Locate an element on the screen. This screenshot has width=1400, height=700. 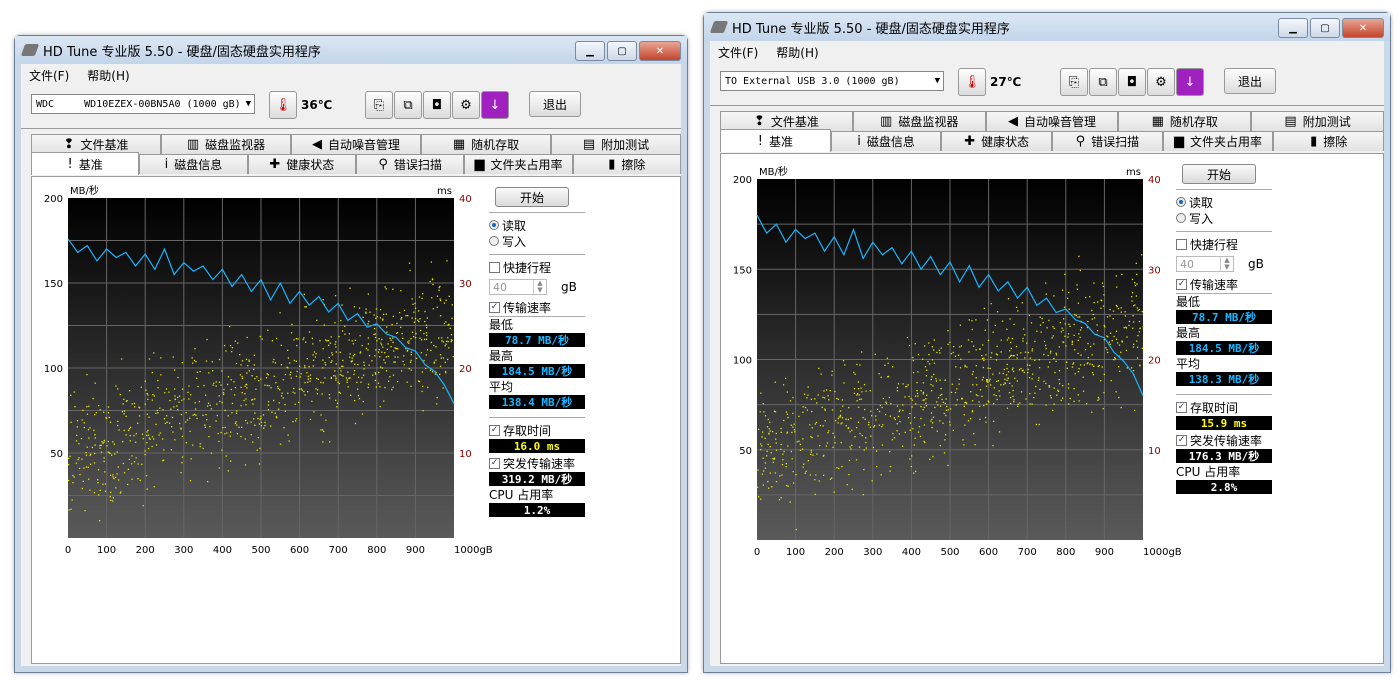
drive-select: TO External USB 3.0 (1000 gB) ▼ is located at coordinates (832, 81).